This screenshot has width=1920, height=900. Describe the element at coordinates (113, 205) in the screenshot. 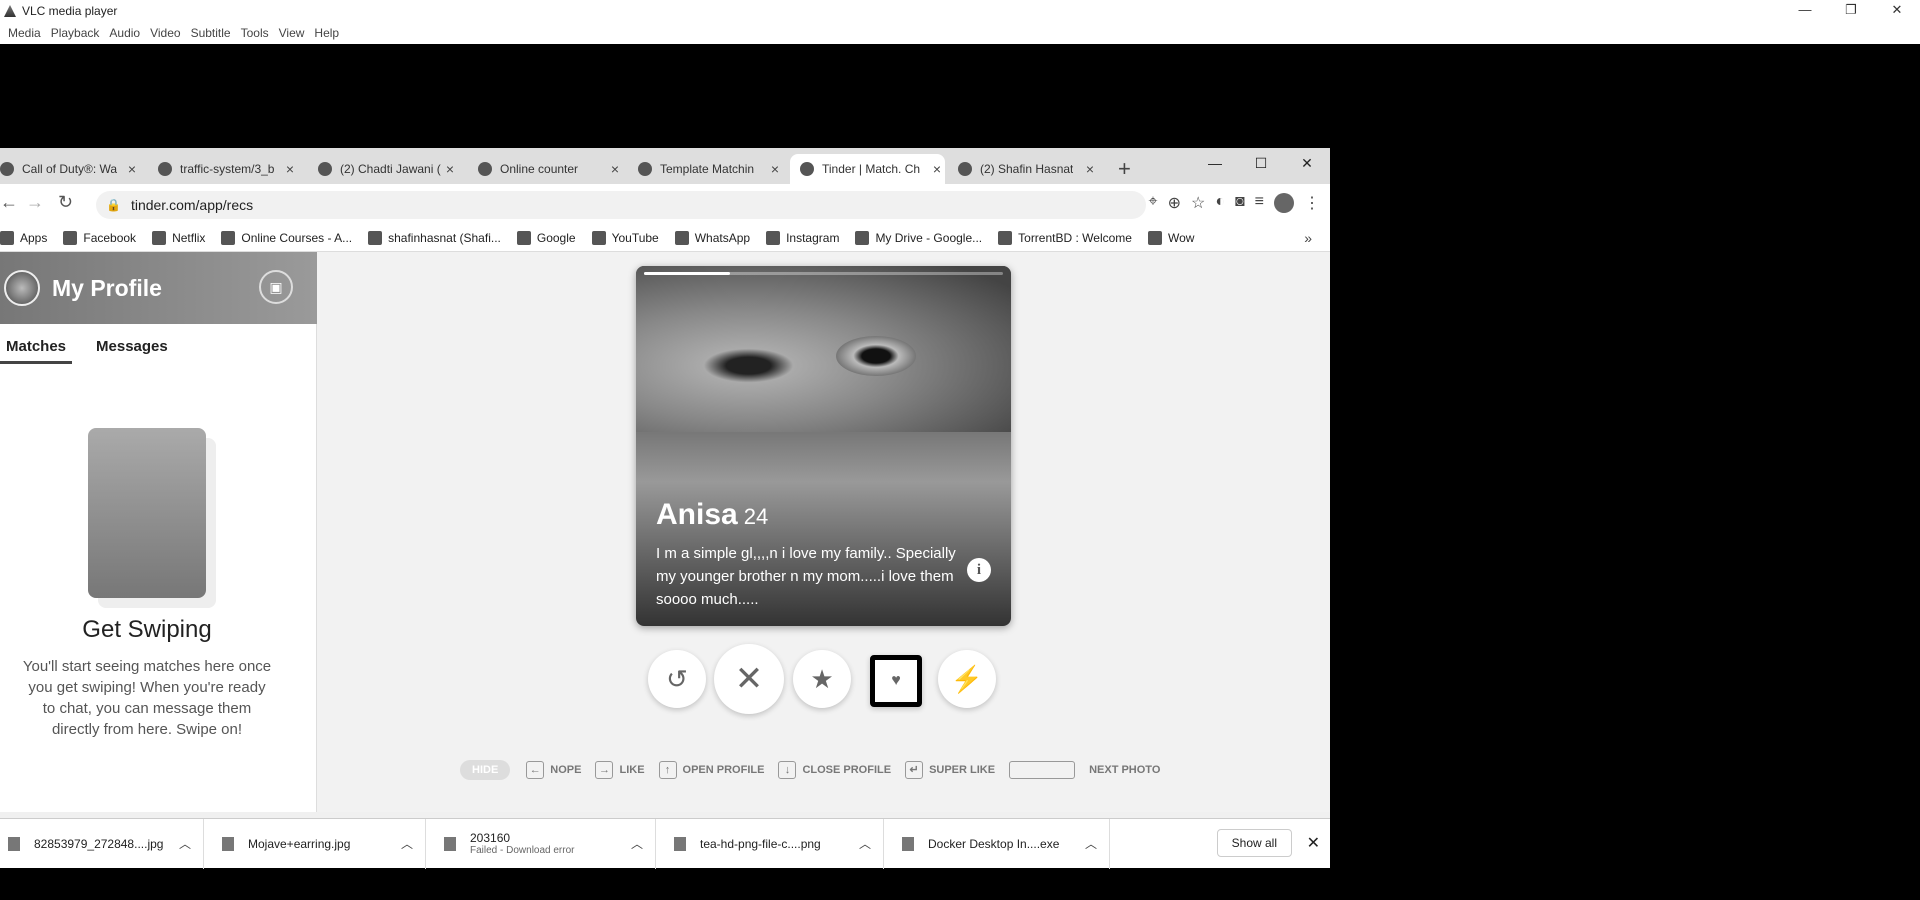

I see `lock-icon: 🔒` at that location.